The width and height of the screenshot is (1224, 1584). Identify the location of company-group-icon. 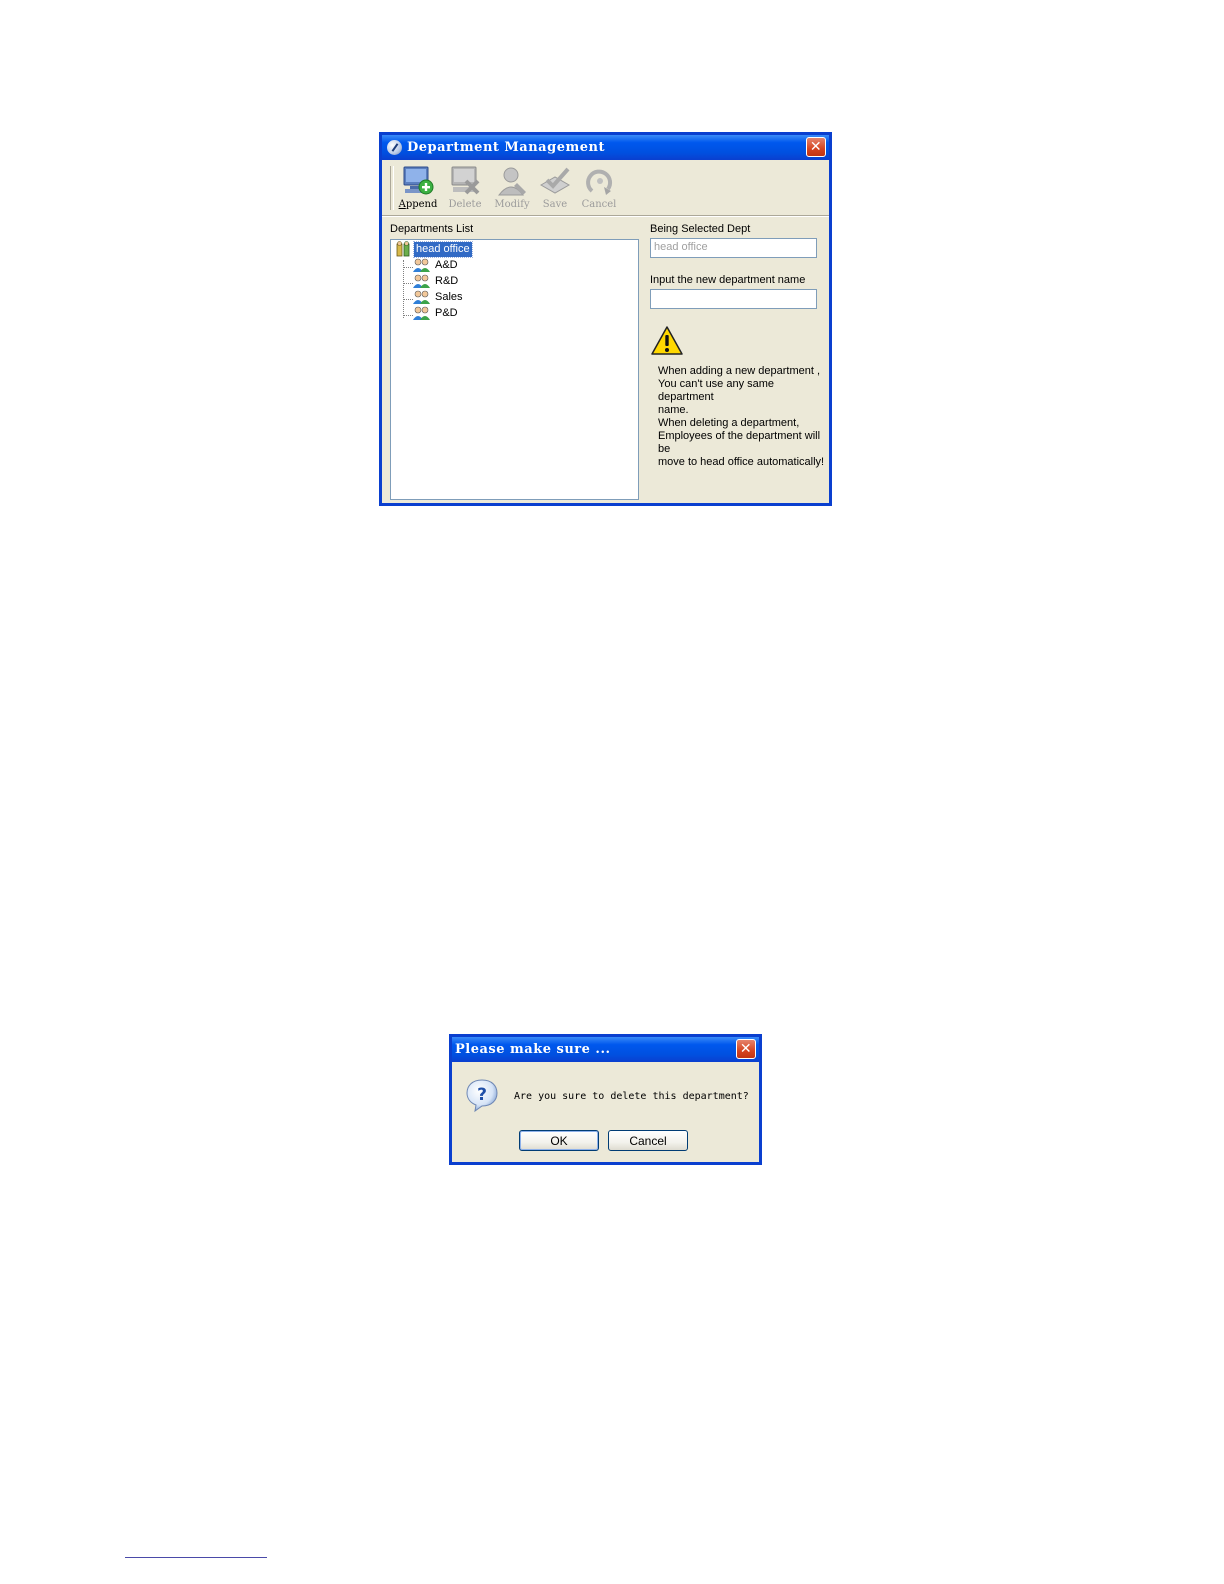
(403, 249).